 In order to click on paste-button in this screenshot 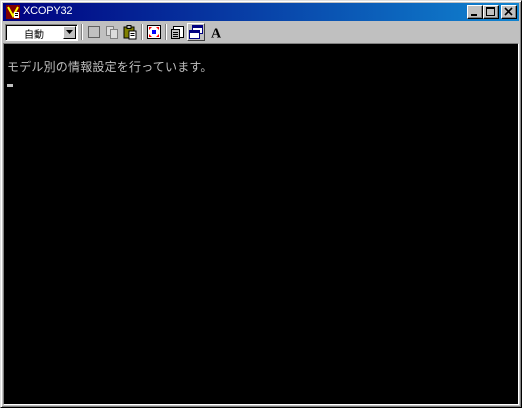, I will do `click(130, 32)`.